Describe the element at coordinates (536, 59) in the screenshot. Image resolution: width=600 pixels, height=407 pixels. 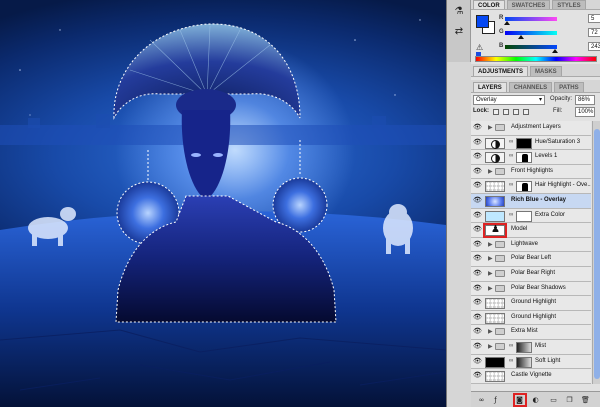
I see `color-spectrum-bar` at that location.